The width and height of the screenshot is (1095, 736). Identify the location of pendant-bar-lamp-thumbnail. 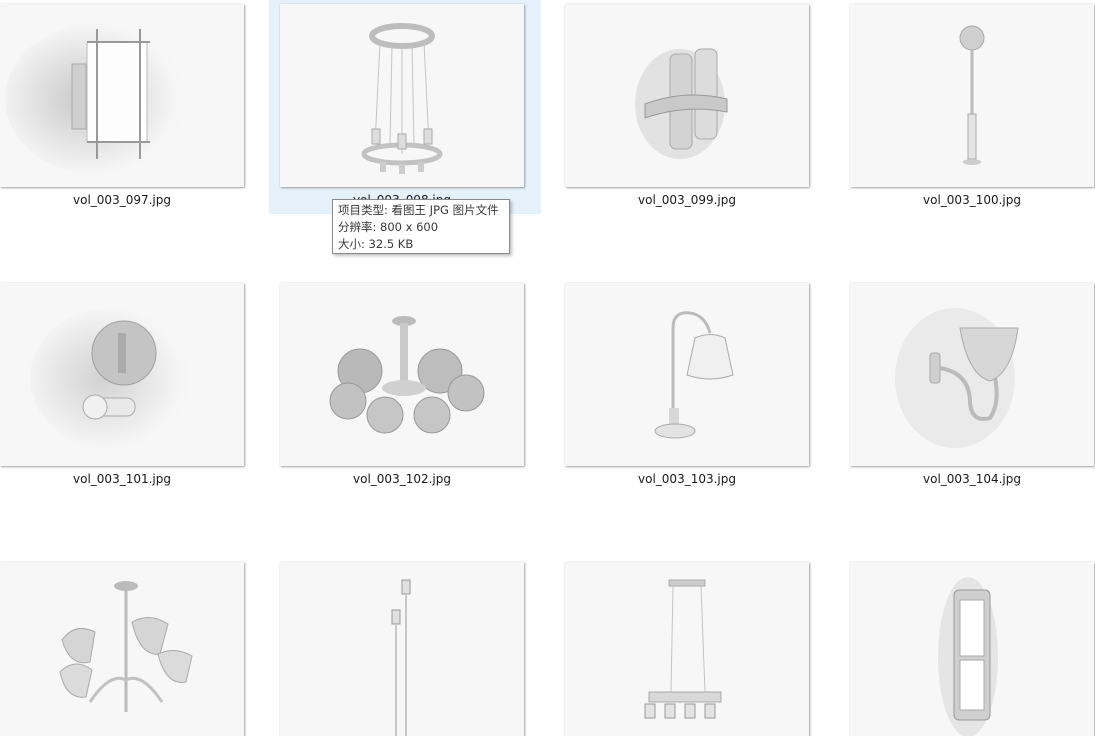
(687, 649).